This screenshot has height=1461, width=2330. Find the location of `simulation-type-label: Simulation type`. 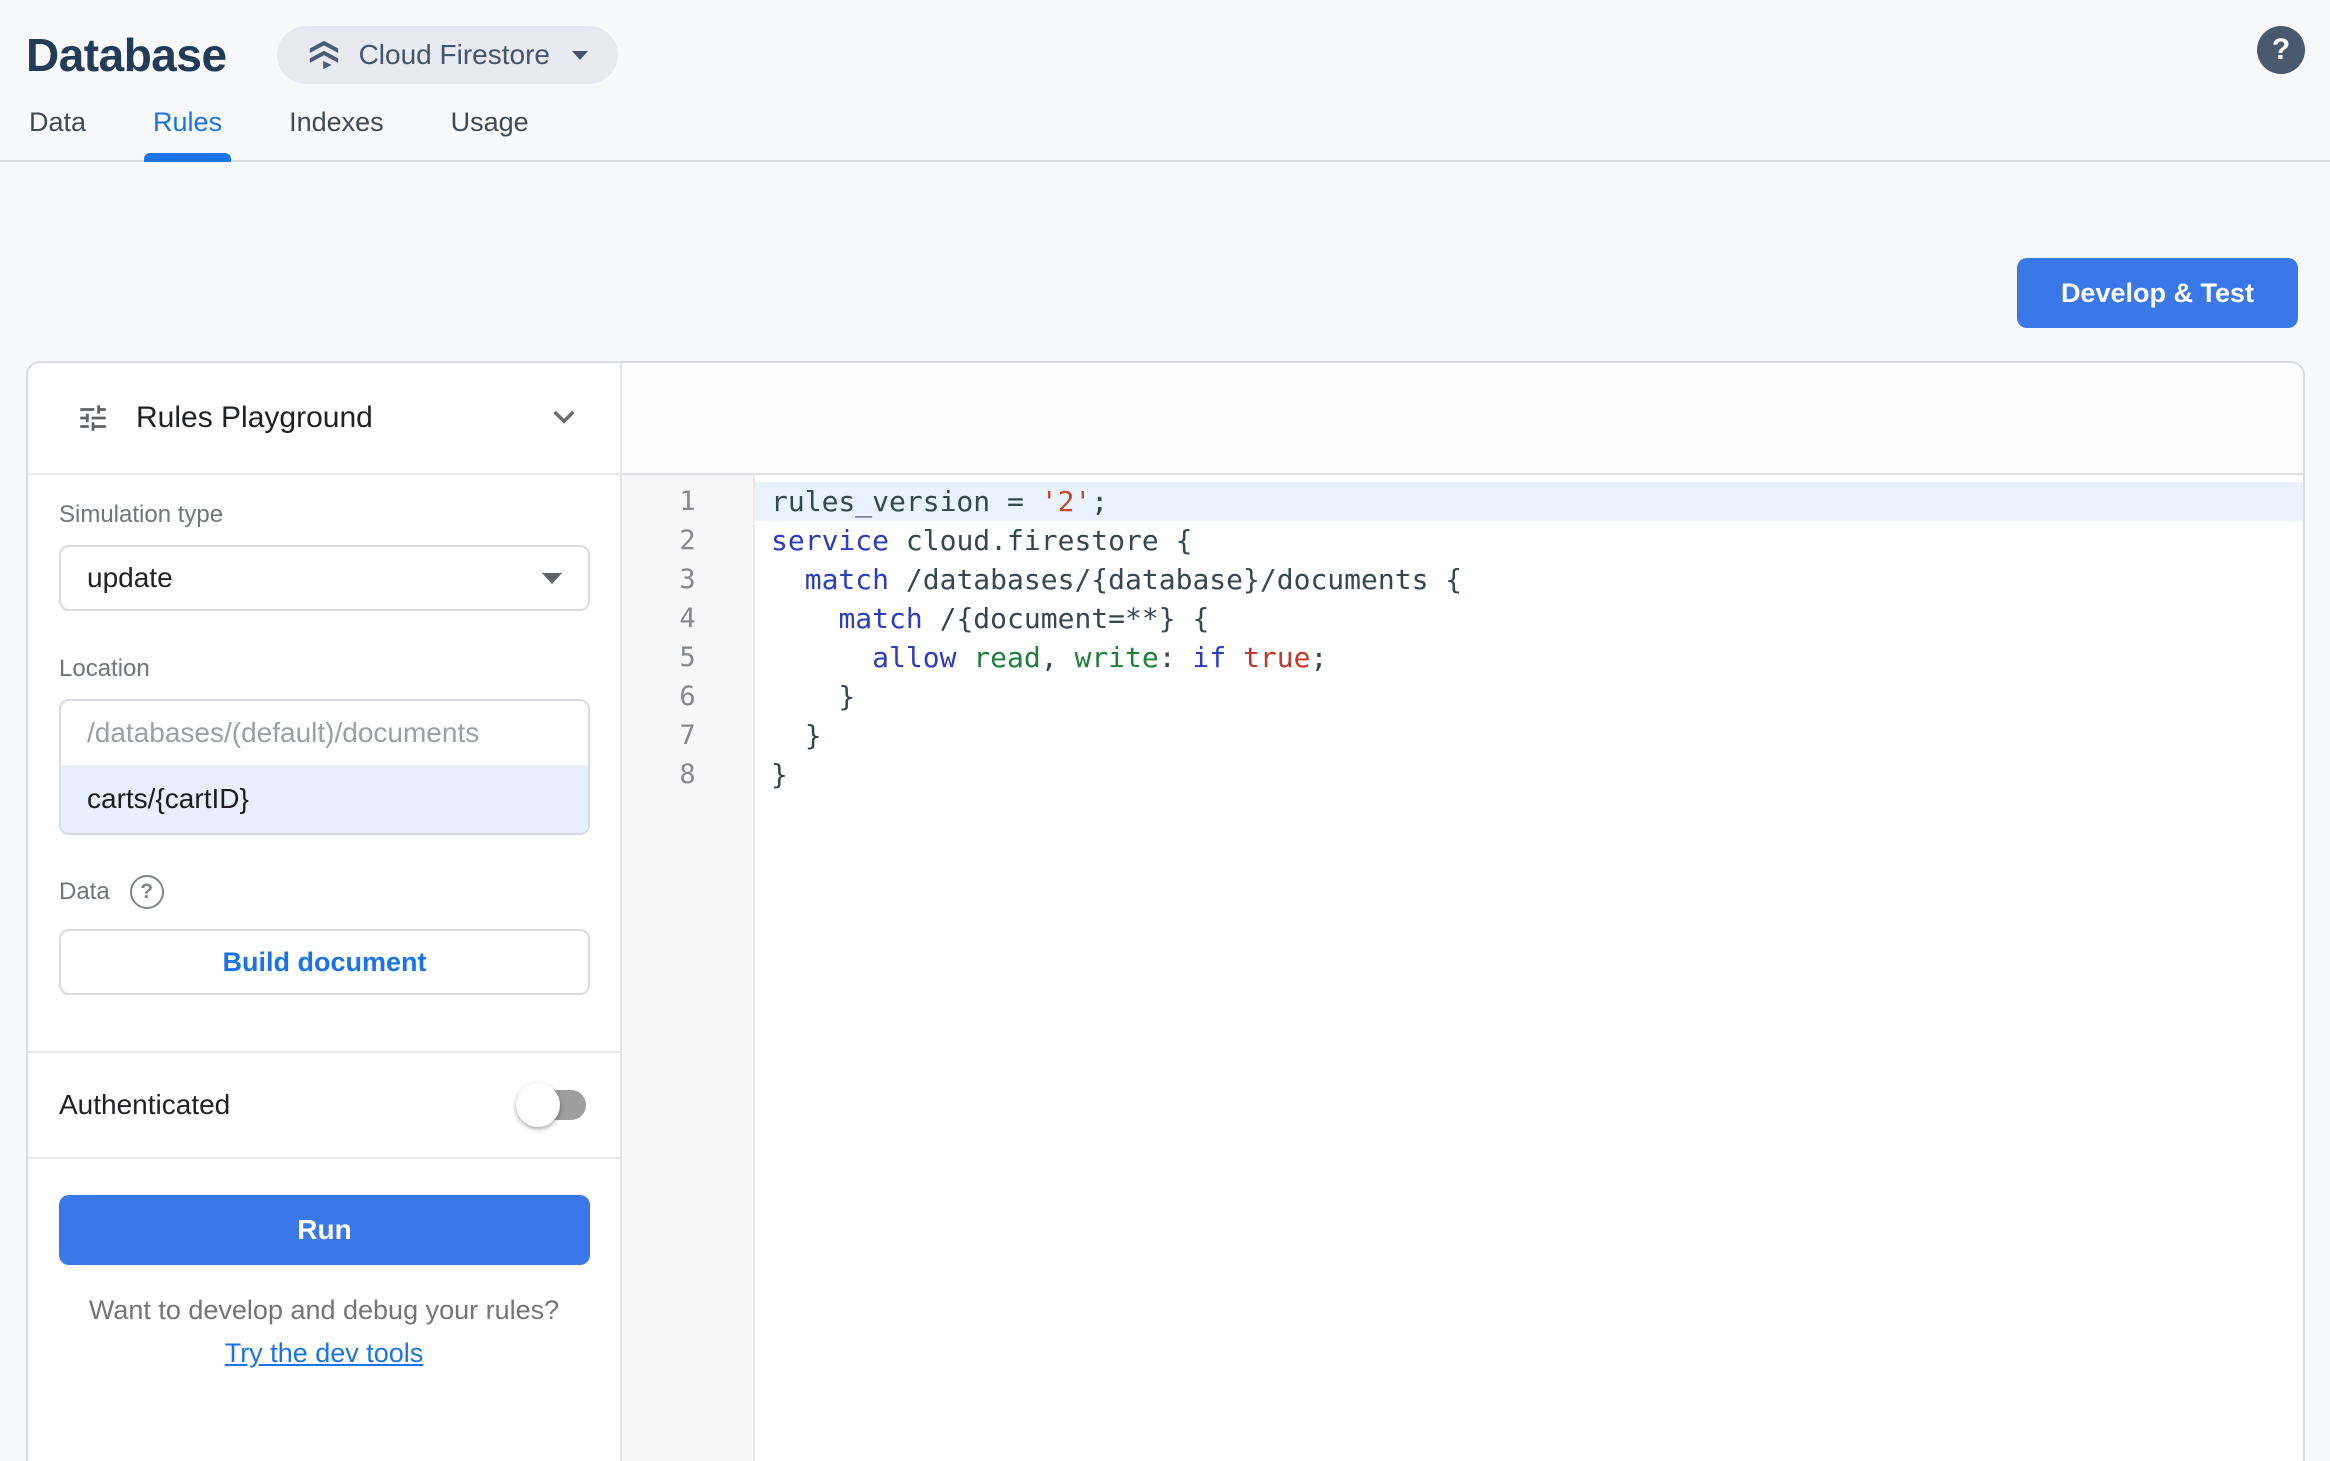

simulation-type-label: Simulation type is located at coordinates (141, 514).